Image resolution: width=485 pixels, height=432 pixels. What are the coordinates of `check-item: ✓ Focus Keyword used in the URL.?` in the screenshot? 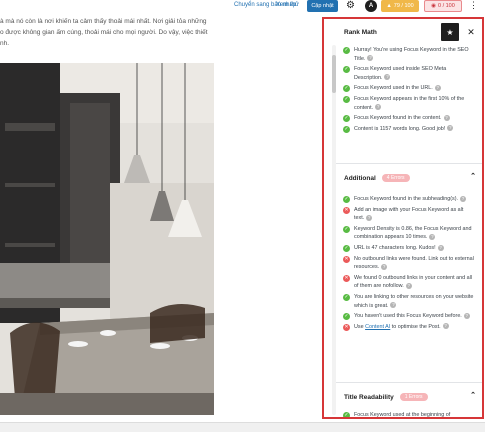 It's located at (403, 88).